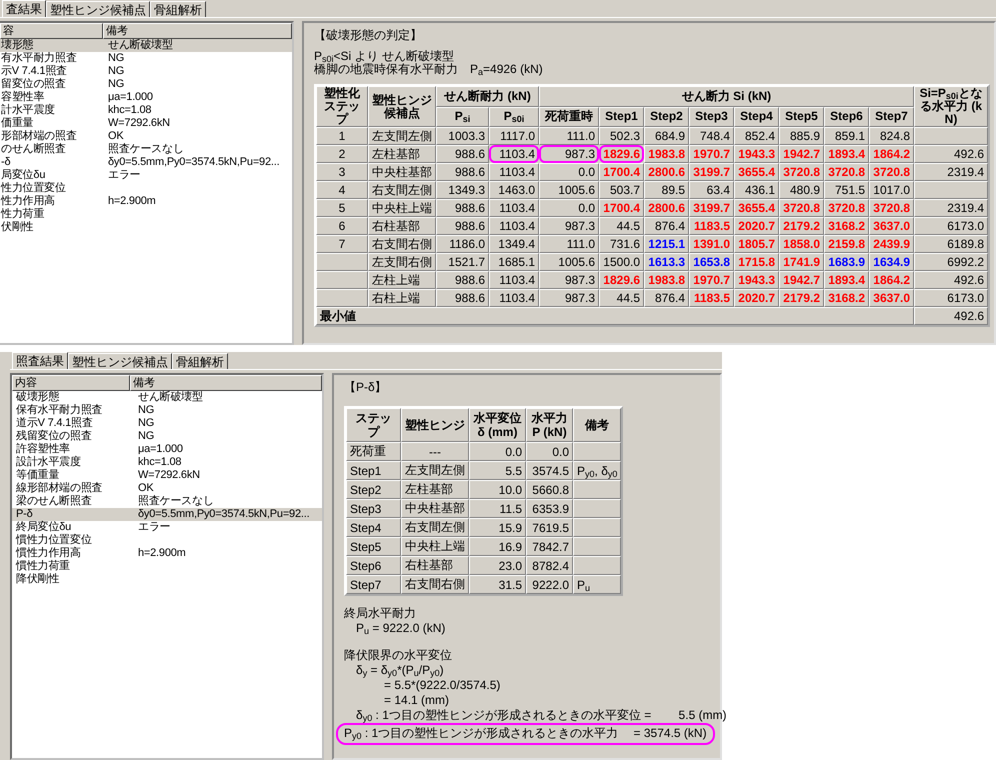  Describe the element at coordinates (615, 316) in the screenshot. I see `table-cell: 最小値` at that location.